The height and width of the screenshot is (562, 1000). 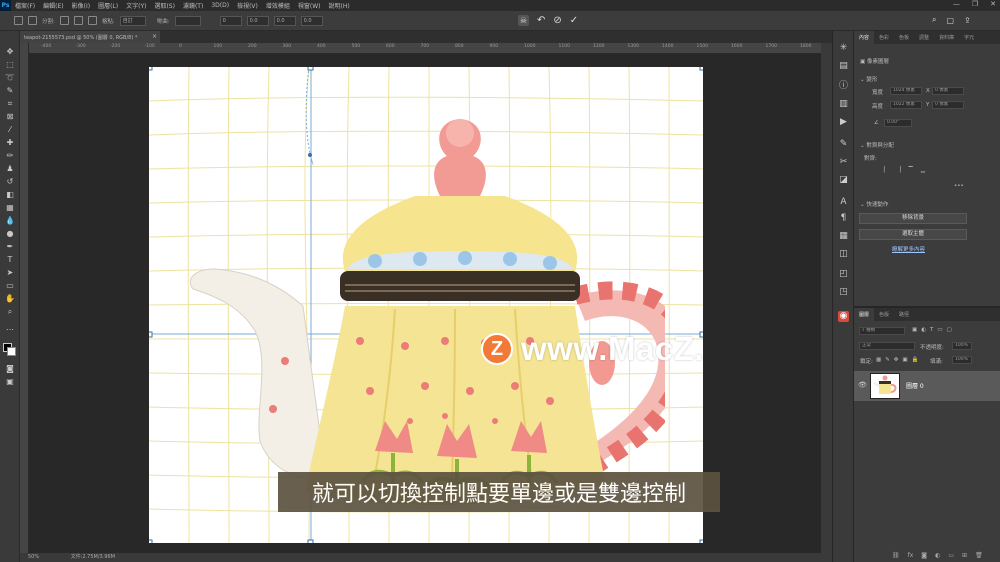 What do you see at coordinates (10, 285) in the screenshot?
I see `shape-tool-icon: ▭` at bounding box center [10, 285].